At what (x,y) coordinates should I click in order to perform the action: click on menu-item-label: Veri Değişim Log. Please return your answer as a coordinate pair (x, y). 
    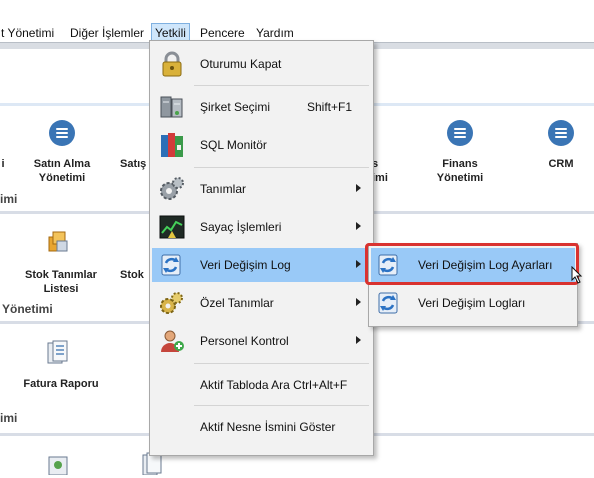
    Looking at the image, I should click on (245, 265).